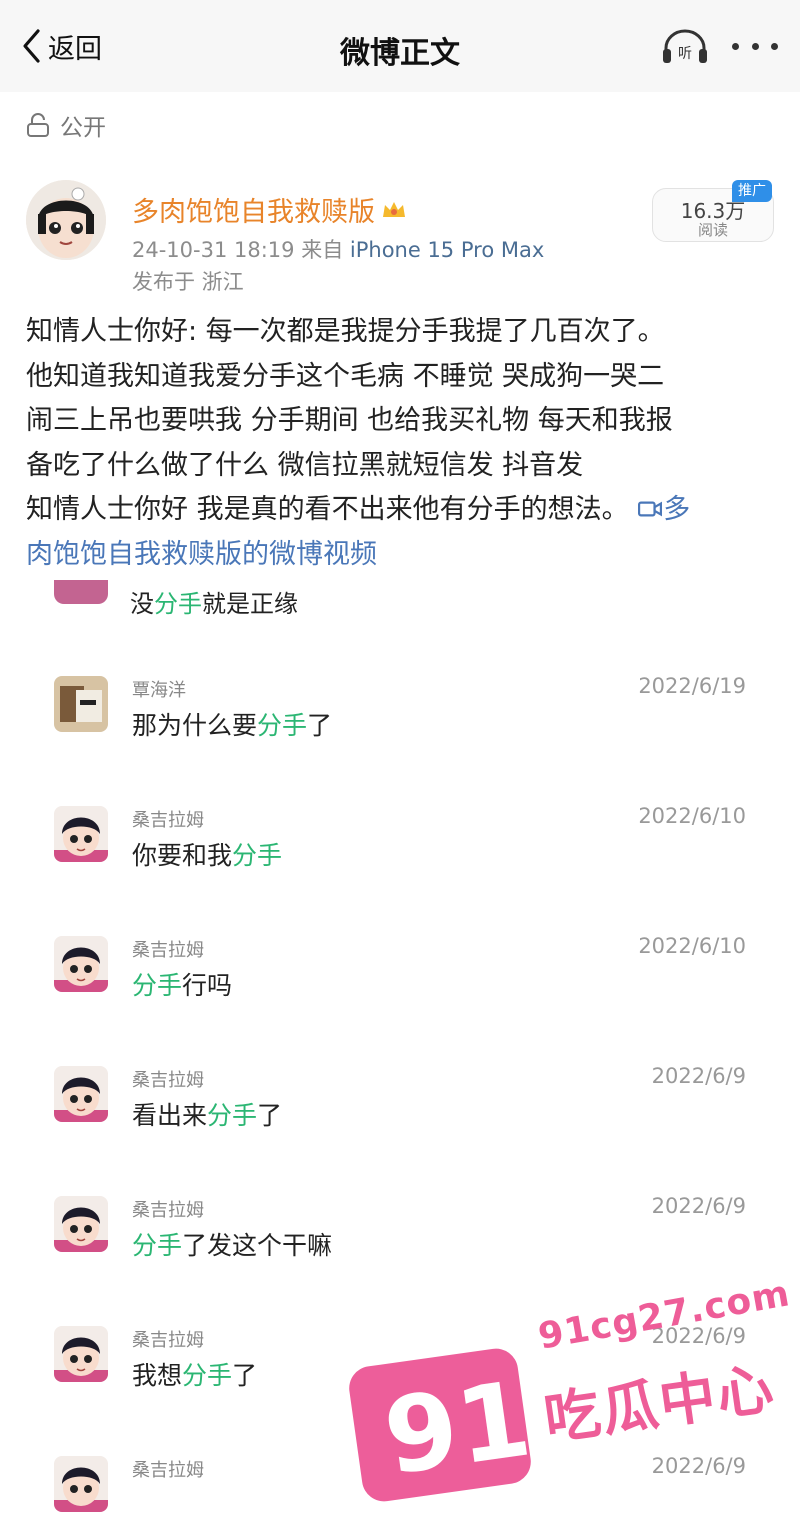 This screenshot has height=1519, width=800. What do you see at coordinates (322, 250) in the screenshot?
I see `post-from-prefix: 来自` at bounding box center [322, 250].